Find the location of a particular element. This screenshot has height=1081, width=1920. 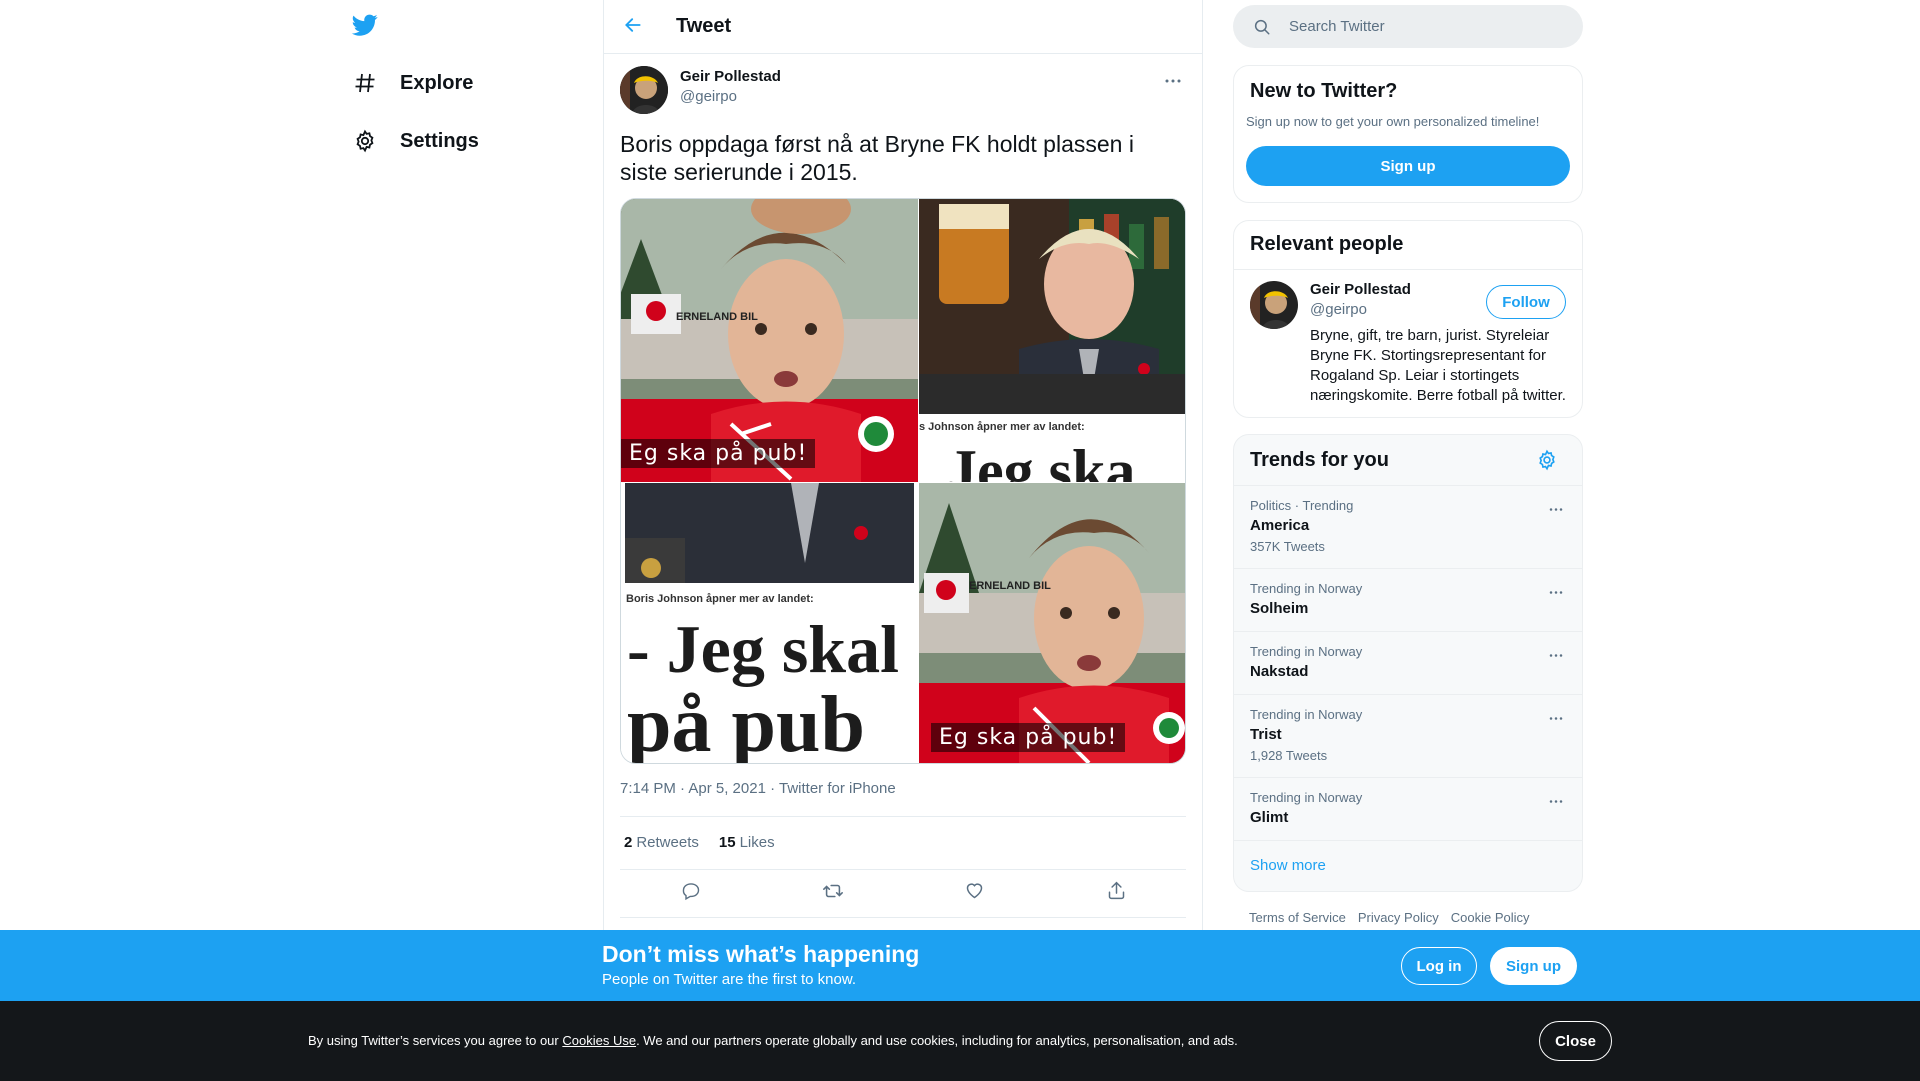

share-button is located at coordinates (1116, 893).